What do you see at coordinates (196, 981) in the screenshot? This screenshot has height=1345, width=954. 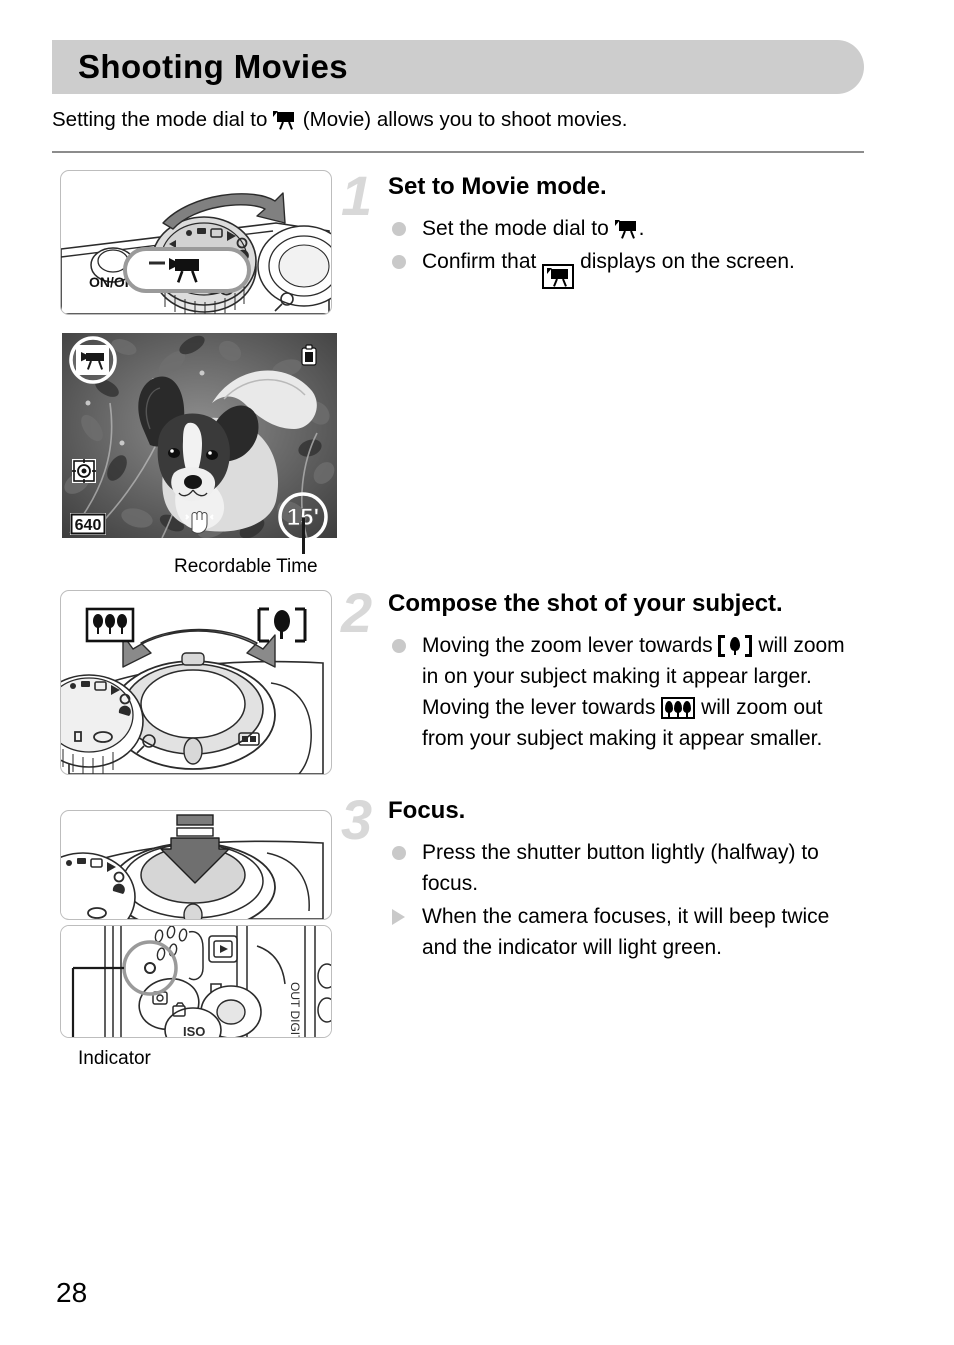 I see `indicator-figure: ISO OUT DIGITAL` at bounding box center [196, 981].